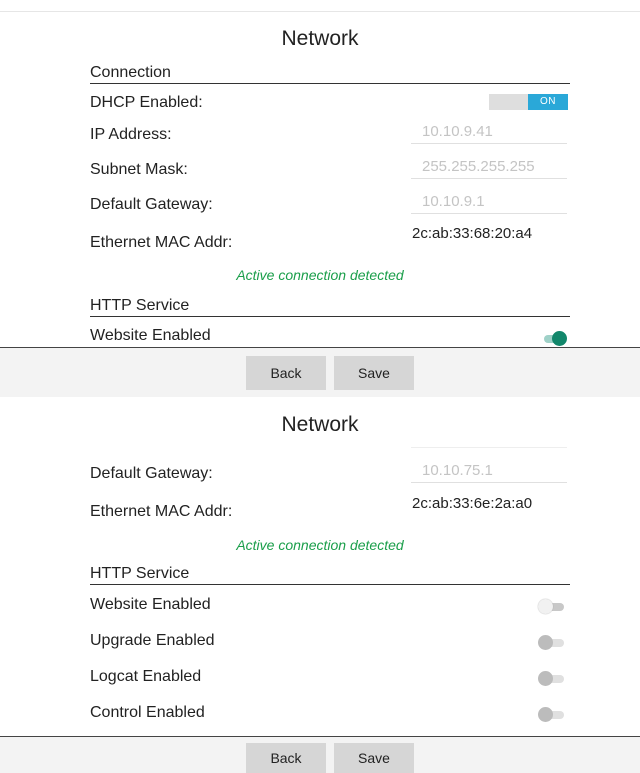  I want to click on subnet-mask-field: 255.255.255.255, so click(489, 167).